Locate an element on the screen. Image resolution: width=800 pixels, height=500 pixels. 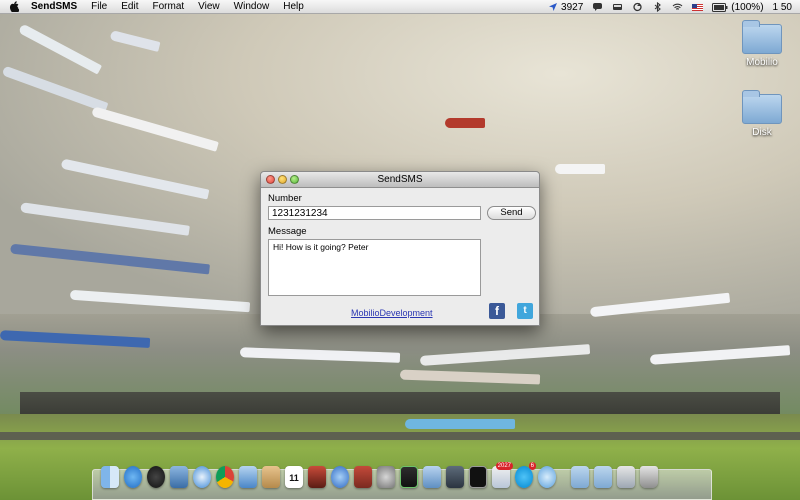
battery-status: (100%) is located at coordinates (738, 7).